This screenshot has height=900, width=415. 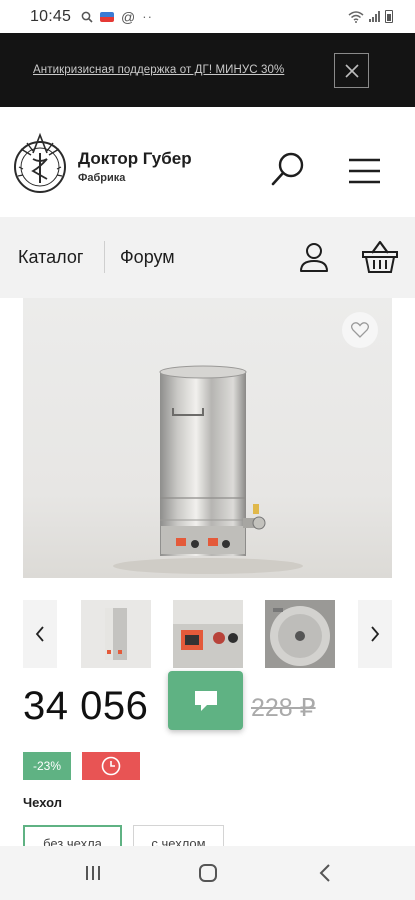 What do you see at coordinates (47, 766) in the screenshot?
I see `discount-badge: -23%` at bounding box center [47, 766].